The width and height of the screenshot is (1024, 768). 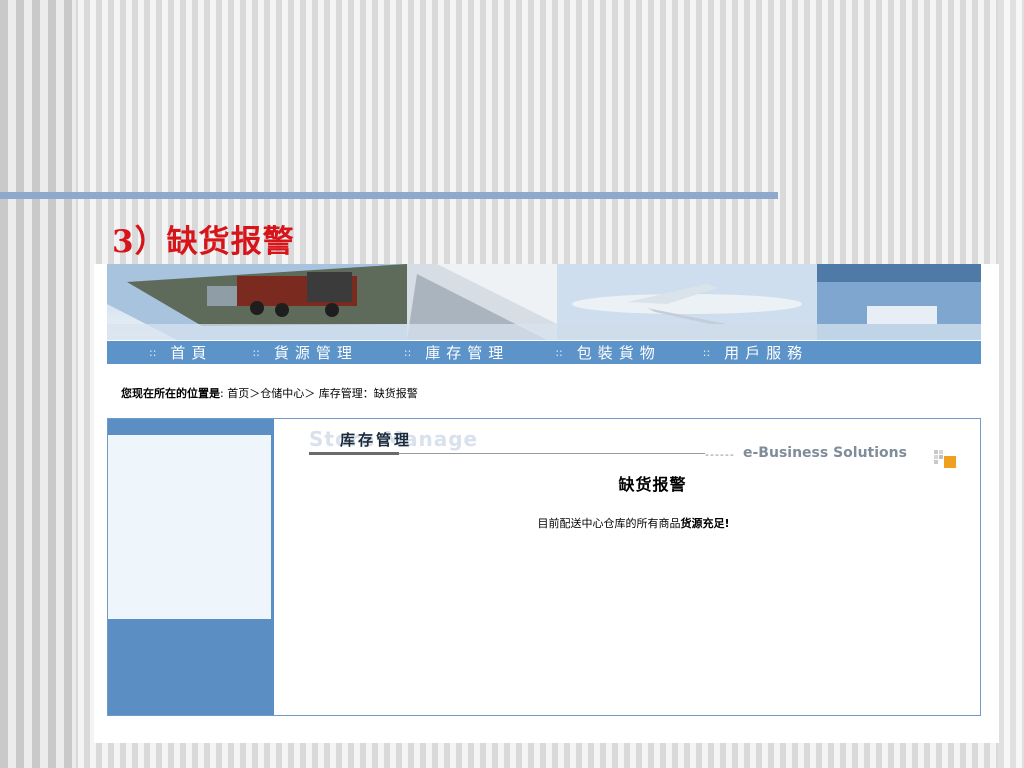 I want to click on slide-background-stripes-left, so click(x=38, y=384).